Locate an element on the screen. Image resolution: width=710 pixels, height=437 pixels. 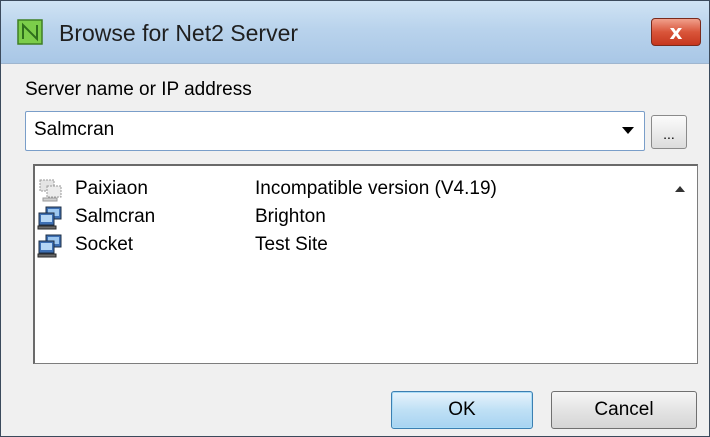
list-item: Socket Test Site is located at coordinates (337, 246).